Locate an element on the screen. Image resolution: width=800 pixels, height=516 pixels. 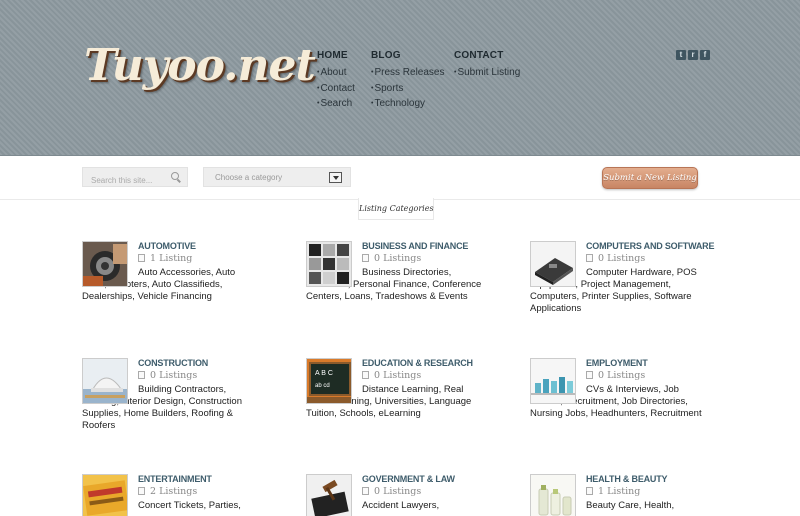
government-thumbnail is located at coordinates (329, 495).